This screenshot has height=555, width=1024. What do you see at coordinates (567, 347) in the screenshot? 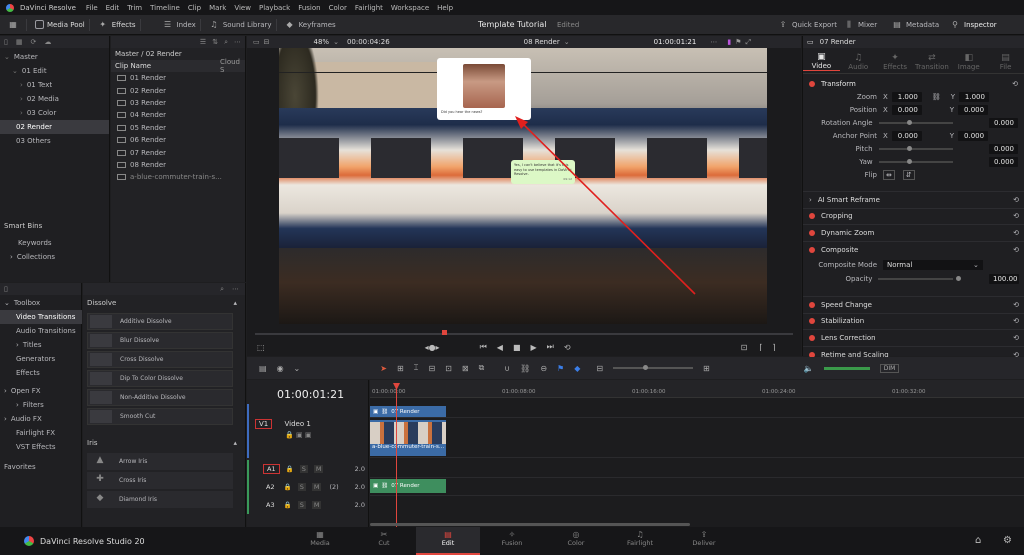
I see `loop-icon: ⟲` at bounding box center [567, 347].